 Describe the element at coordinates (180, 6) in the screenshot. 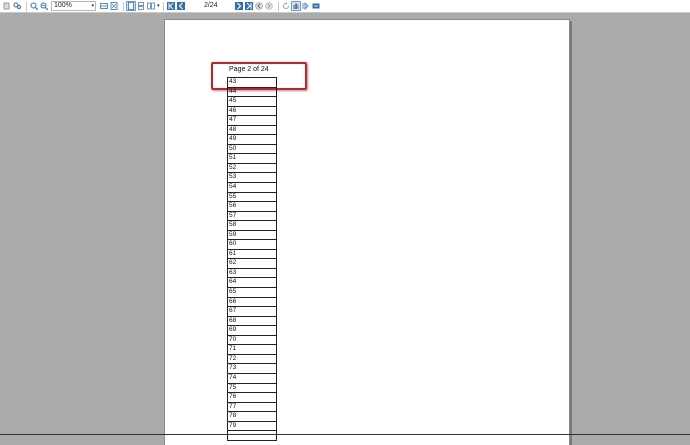

I see `previous-page-icon` at that location.